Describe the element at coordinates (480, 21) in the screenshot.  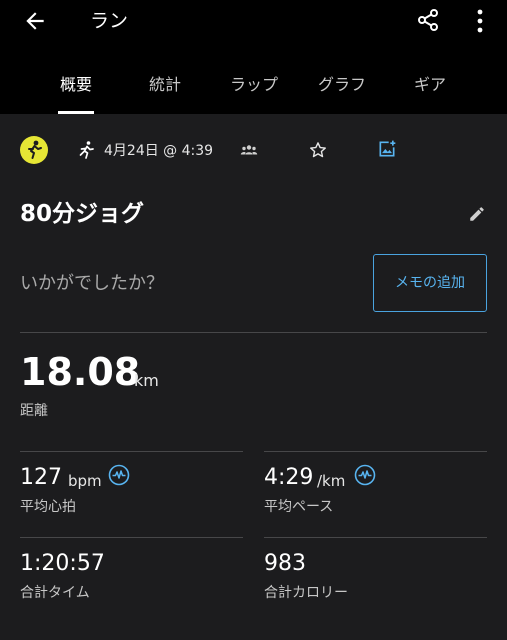
I see `more-options-icon` at that location.